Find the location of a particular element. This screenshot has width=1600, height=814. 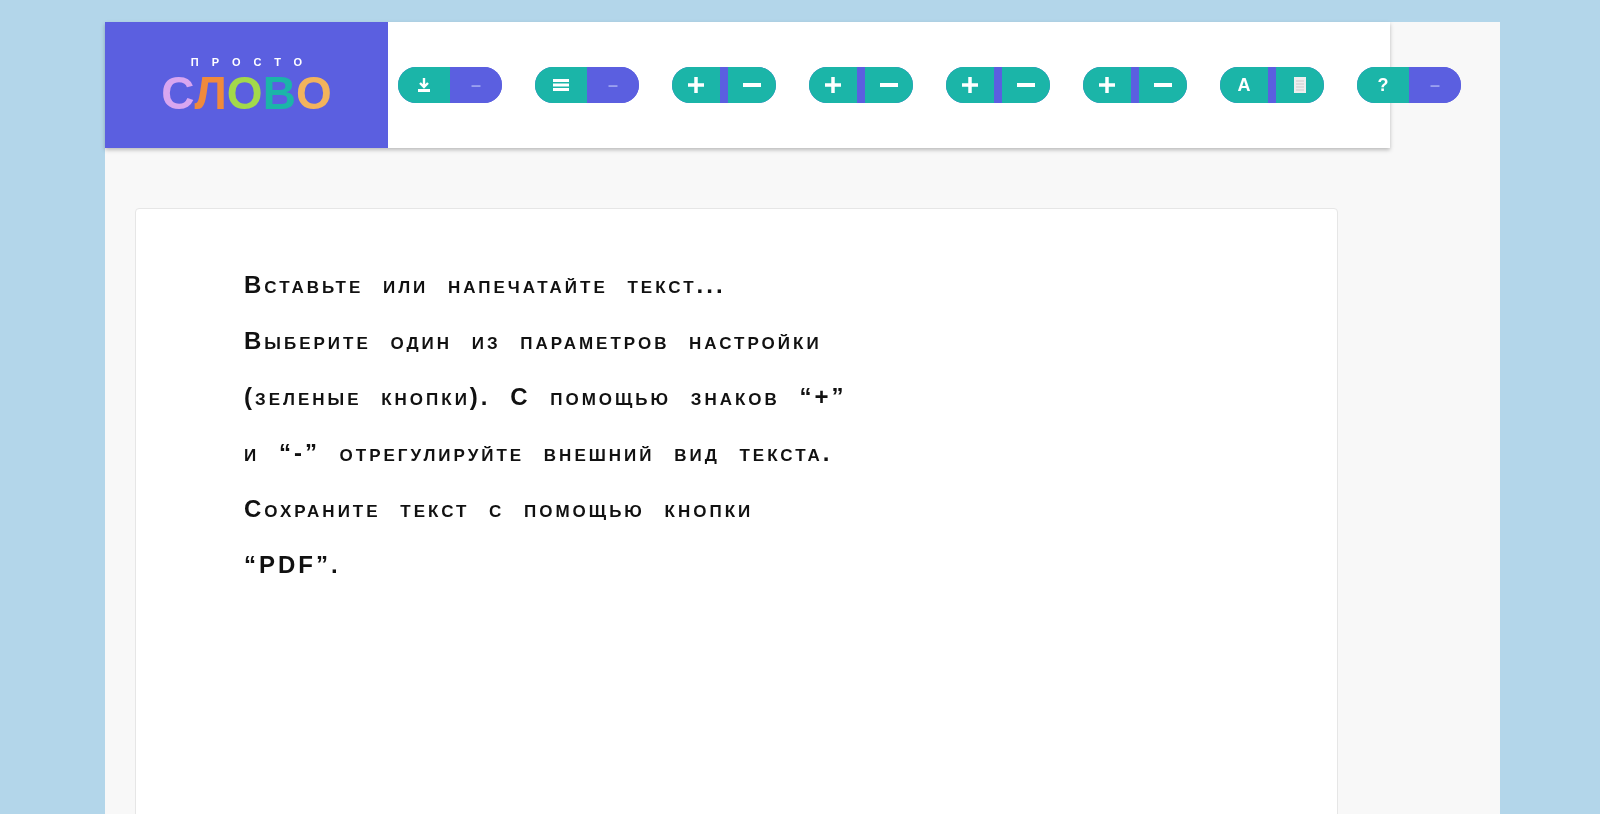

logo-letter: Л is located at coordinates (210, 93).